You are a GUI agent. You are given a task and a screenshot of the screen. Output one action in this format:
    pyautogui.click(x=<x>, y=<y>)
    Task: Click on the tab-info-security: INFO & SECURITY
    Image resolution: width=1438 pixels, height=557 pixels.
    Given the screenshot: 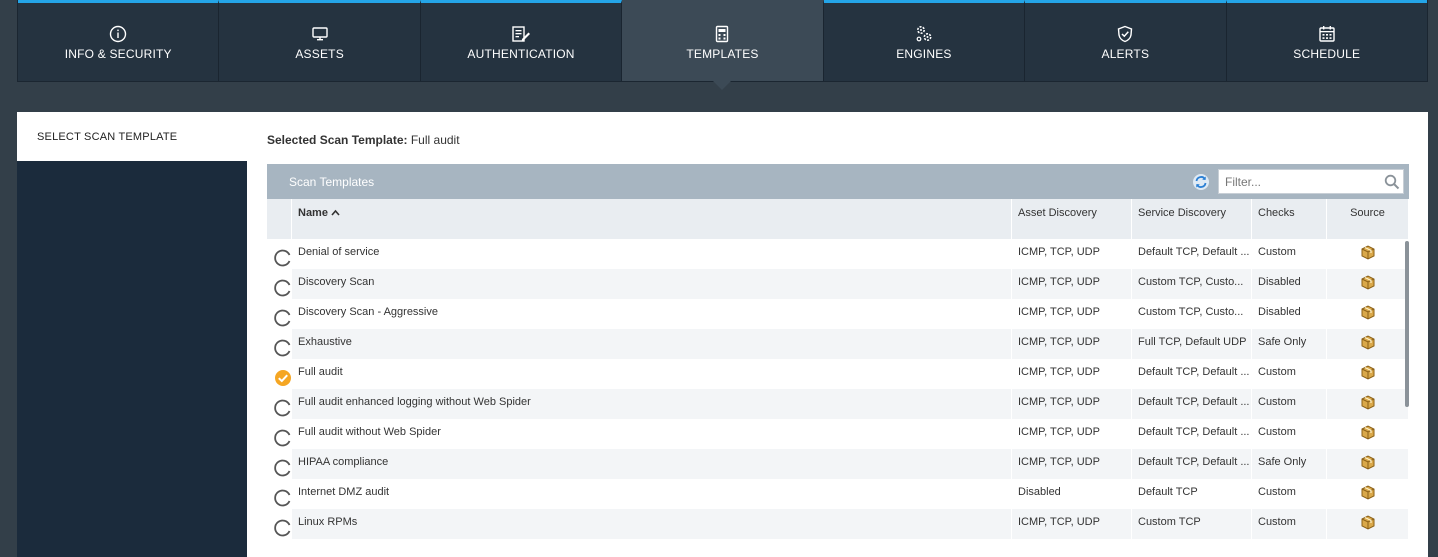 What is the action you would take?
    pyautogui.click(x=119, y=40)
    